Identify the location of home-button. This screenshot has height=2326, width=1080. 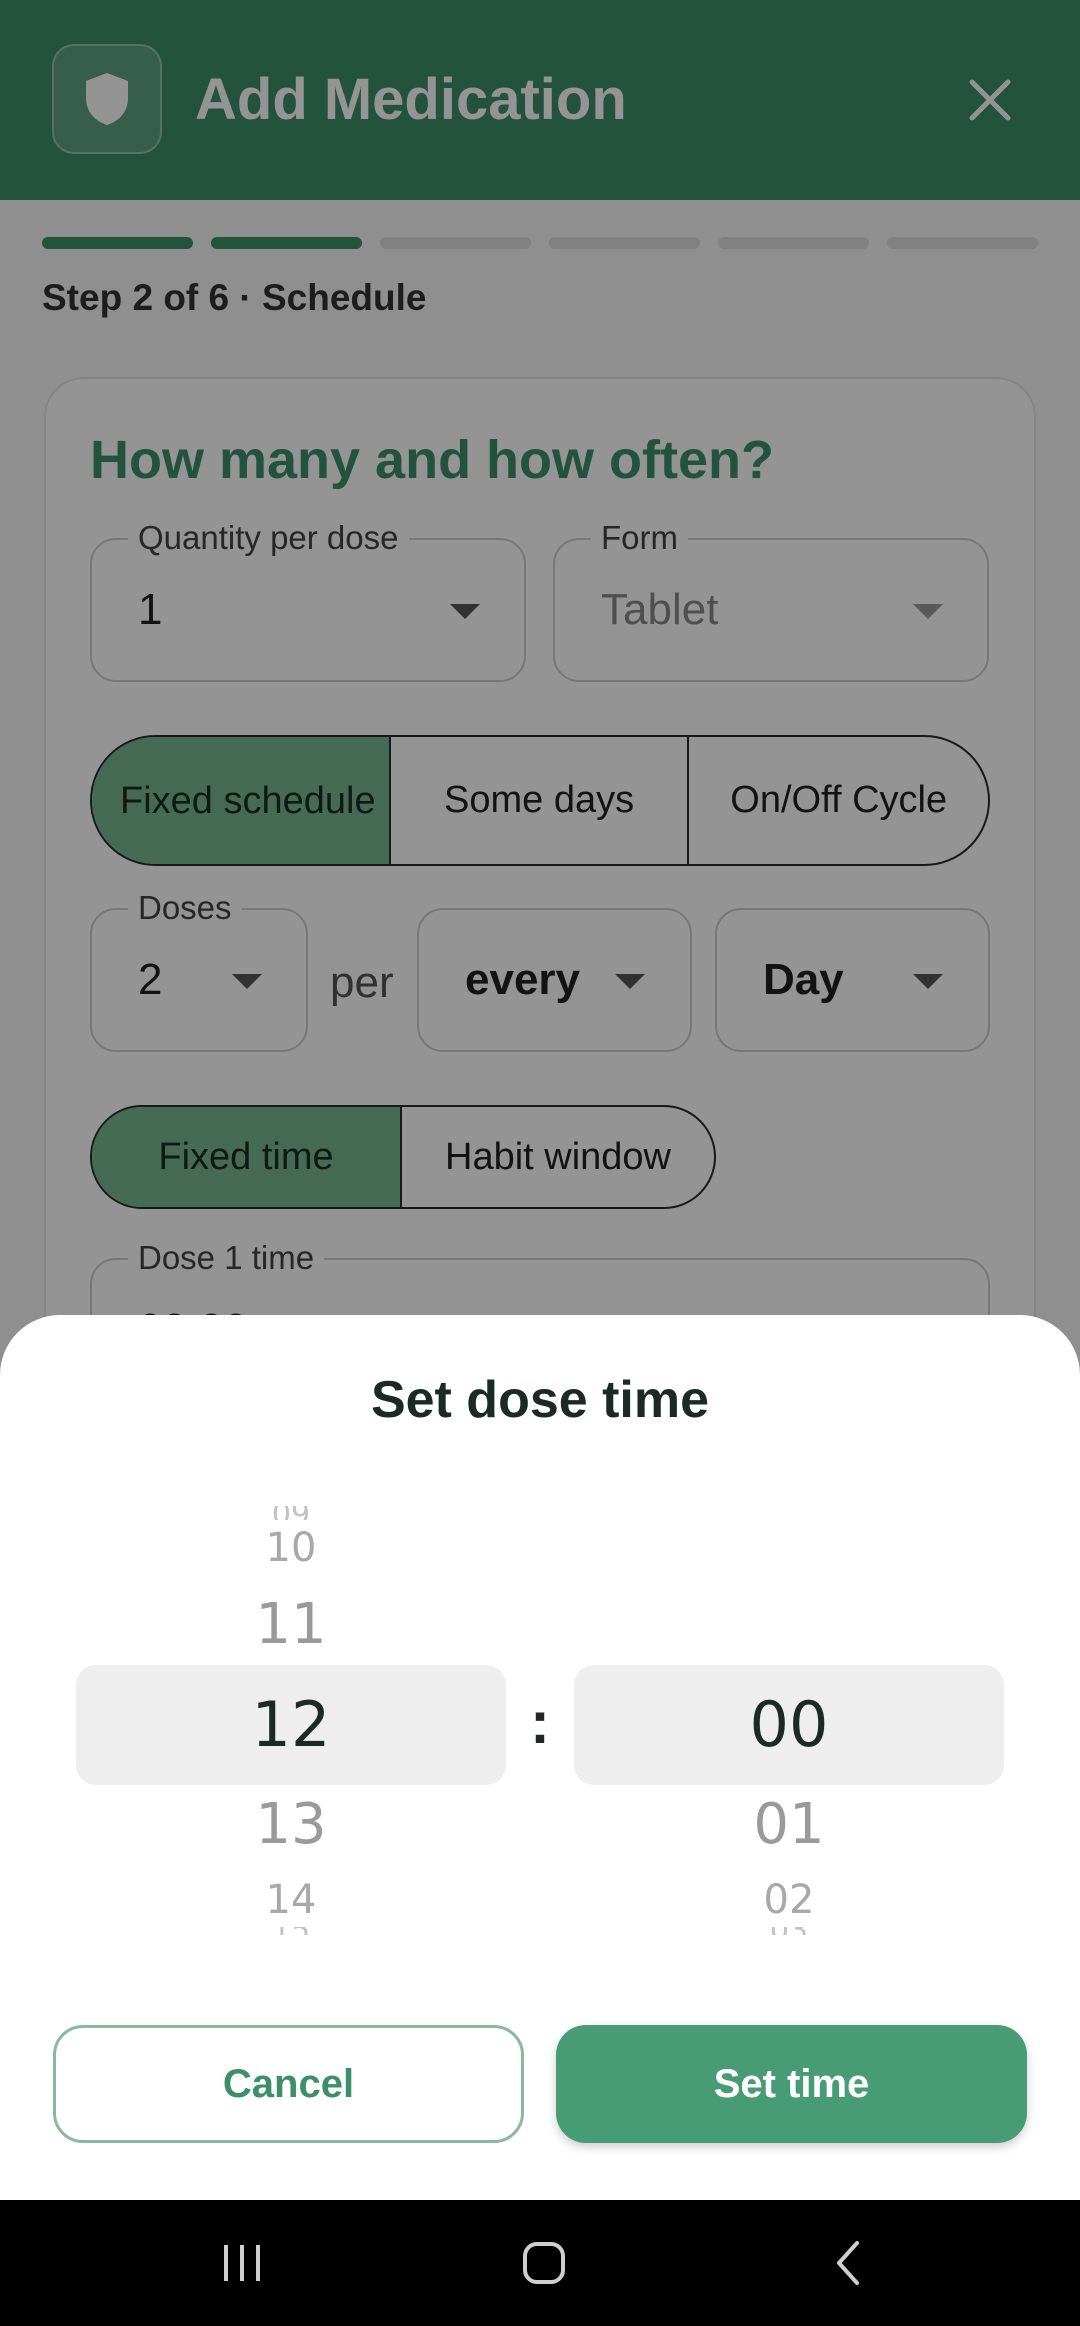
(544, 2263).